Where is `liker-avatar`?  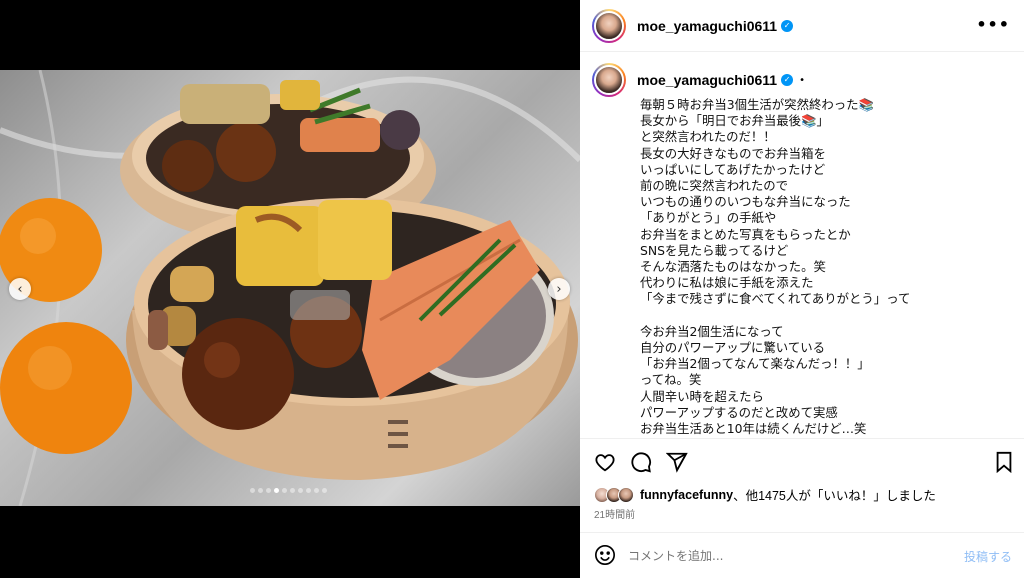
liker-avatar is located at coordinates (626, 494).